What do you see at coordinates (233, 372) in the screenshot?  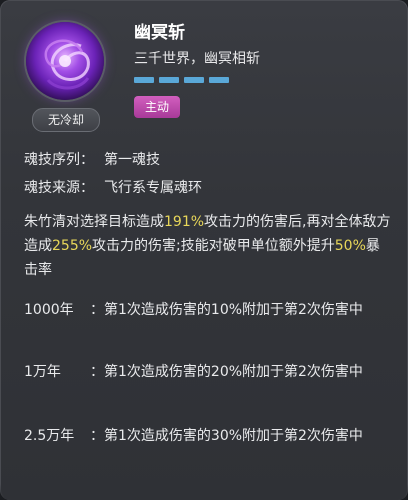 I see `level-effect: 第1次造成伤害的20%附加于第2次伤害中` at bounding box center [233, 372].